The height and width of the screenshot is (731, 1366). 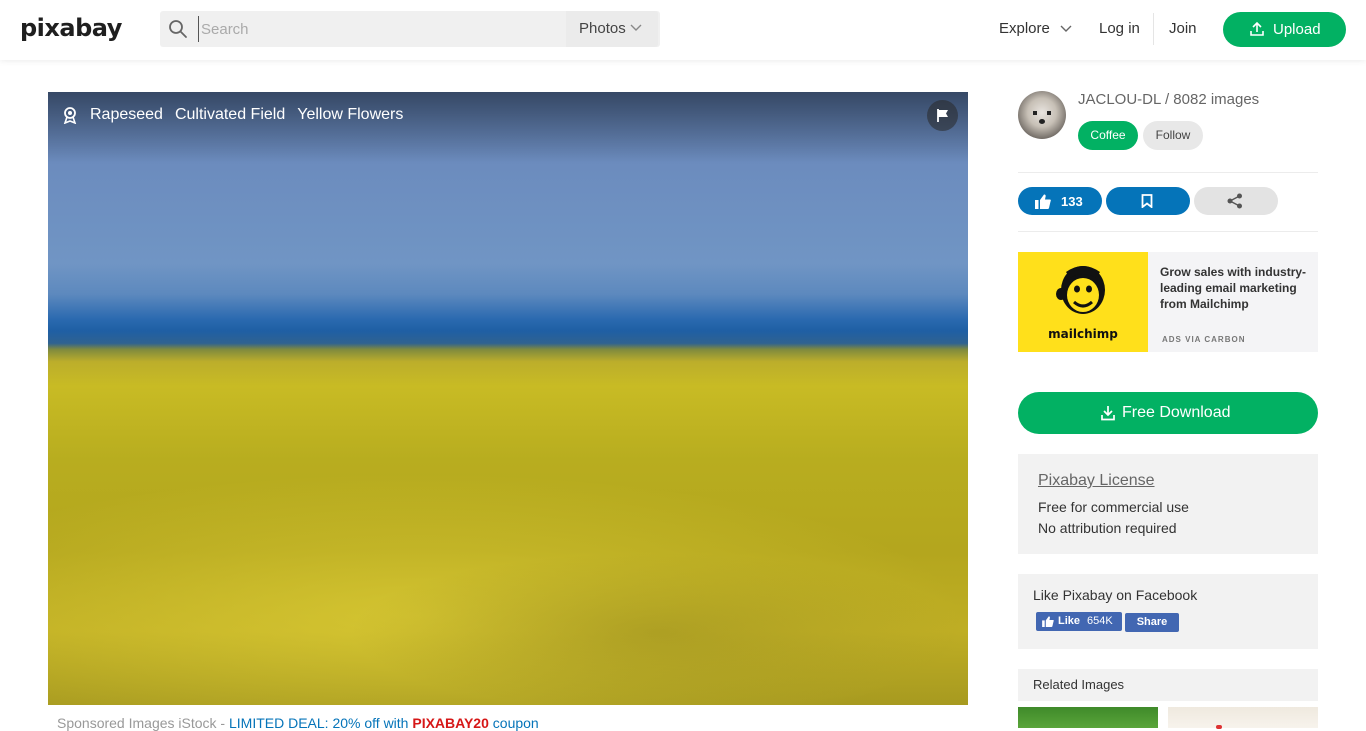 What do you see at coordinates (1176, 412) in the screenshot?
I see `download-label: Free Download` at bounding box center [1176, 412].